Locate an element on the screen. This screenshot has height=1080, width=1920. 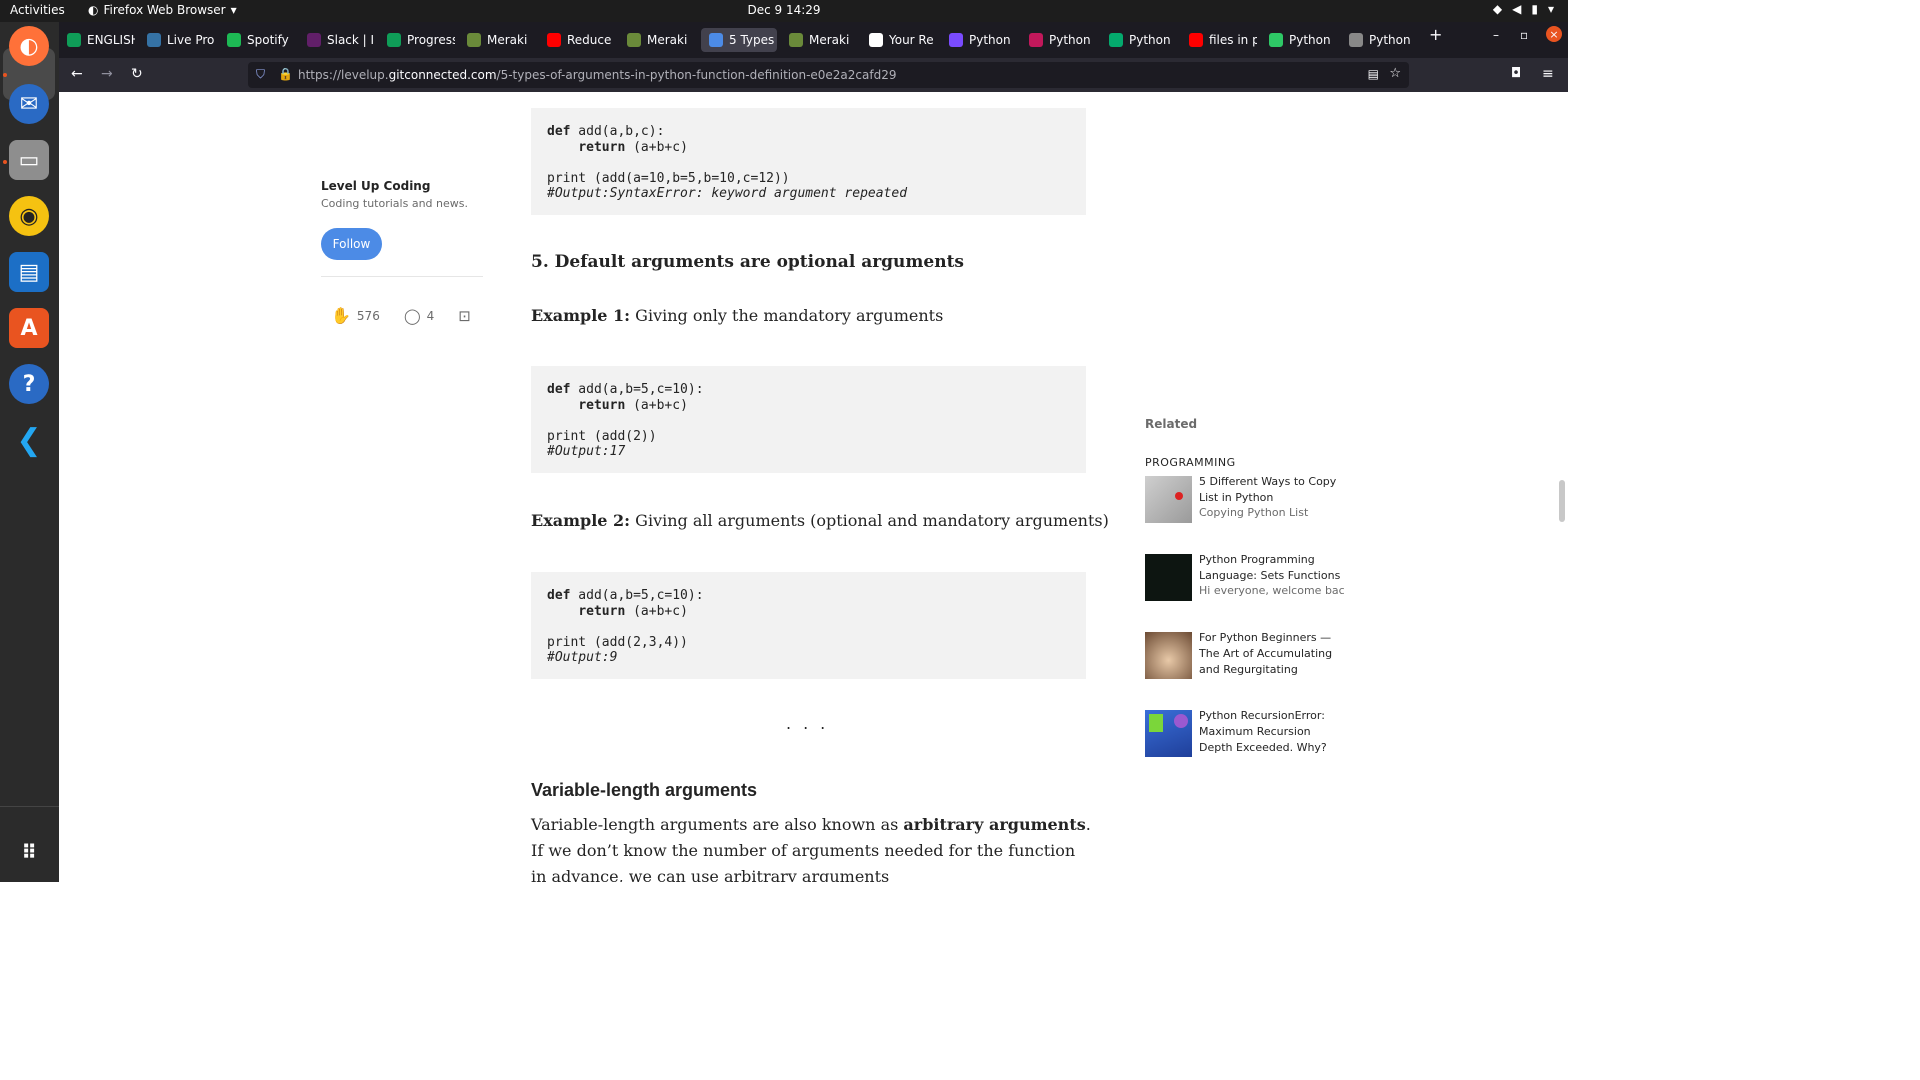
rhythmbox-icon: ◉ is located at coordinates (29, 216).